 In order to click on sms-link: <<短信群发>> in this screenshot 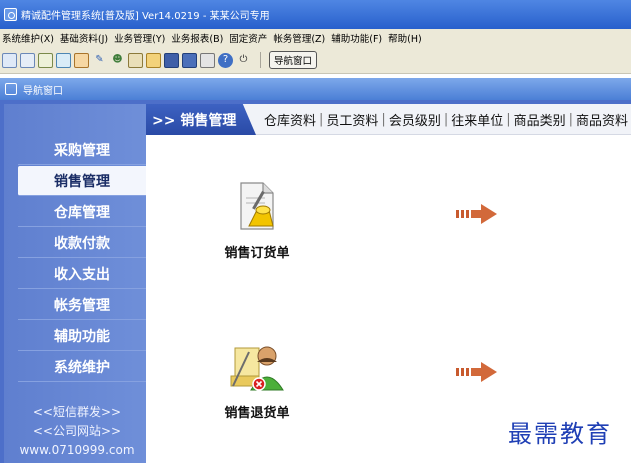, I will do `click(77, 411)`.